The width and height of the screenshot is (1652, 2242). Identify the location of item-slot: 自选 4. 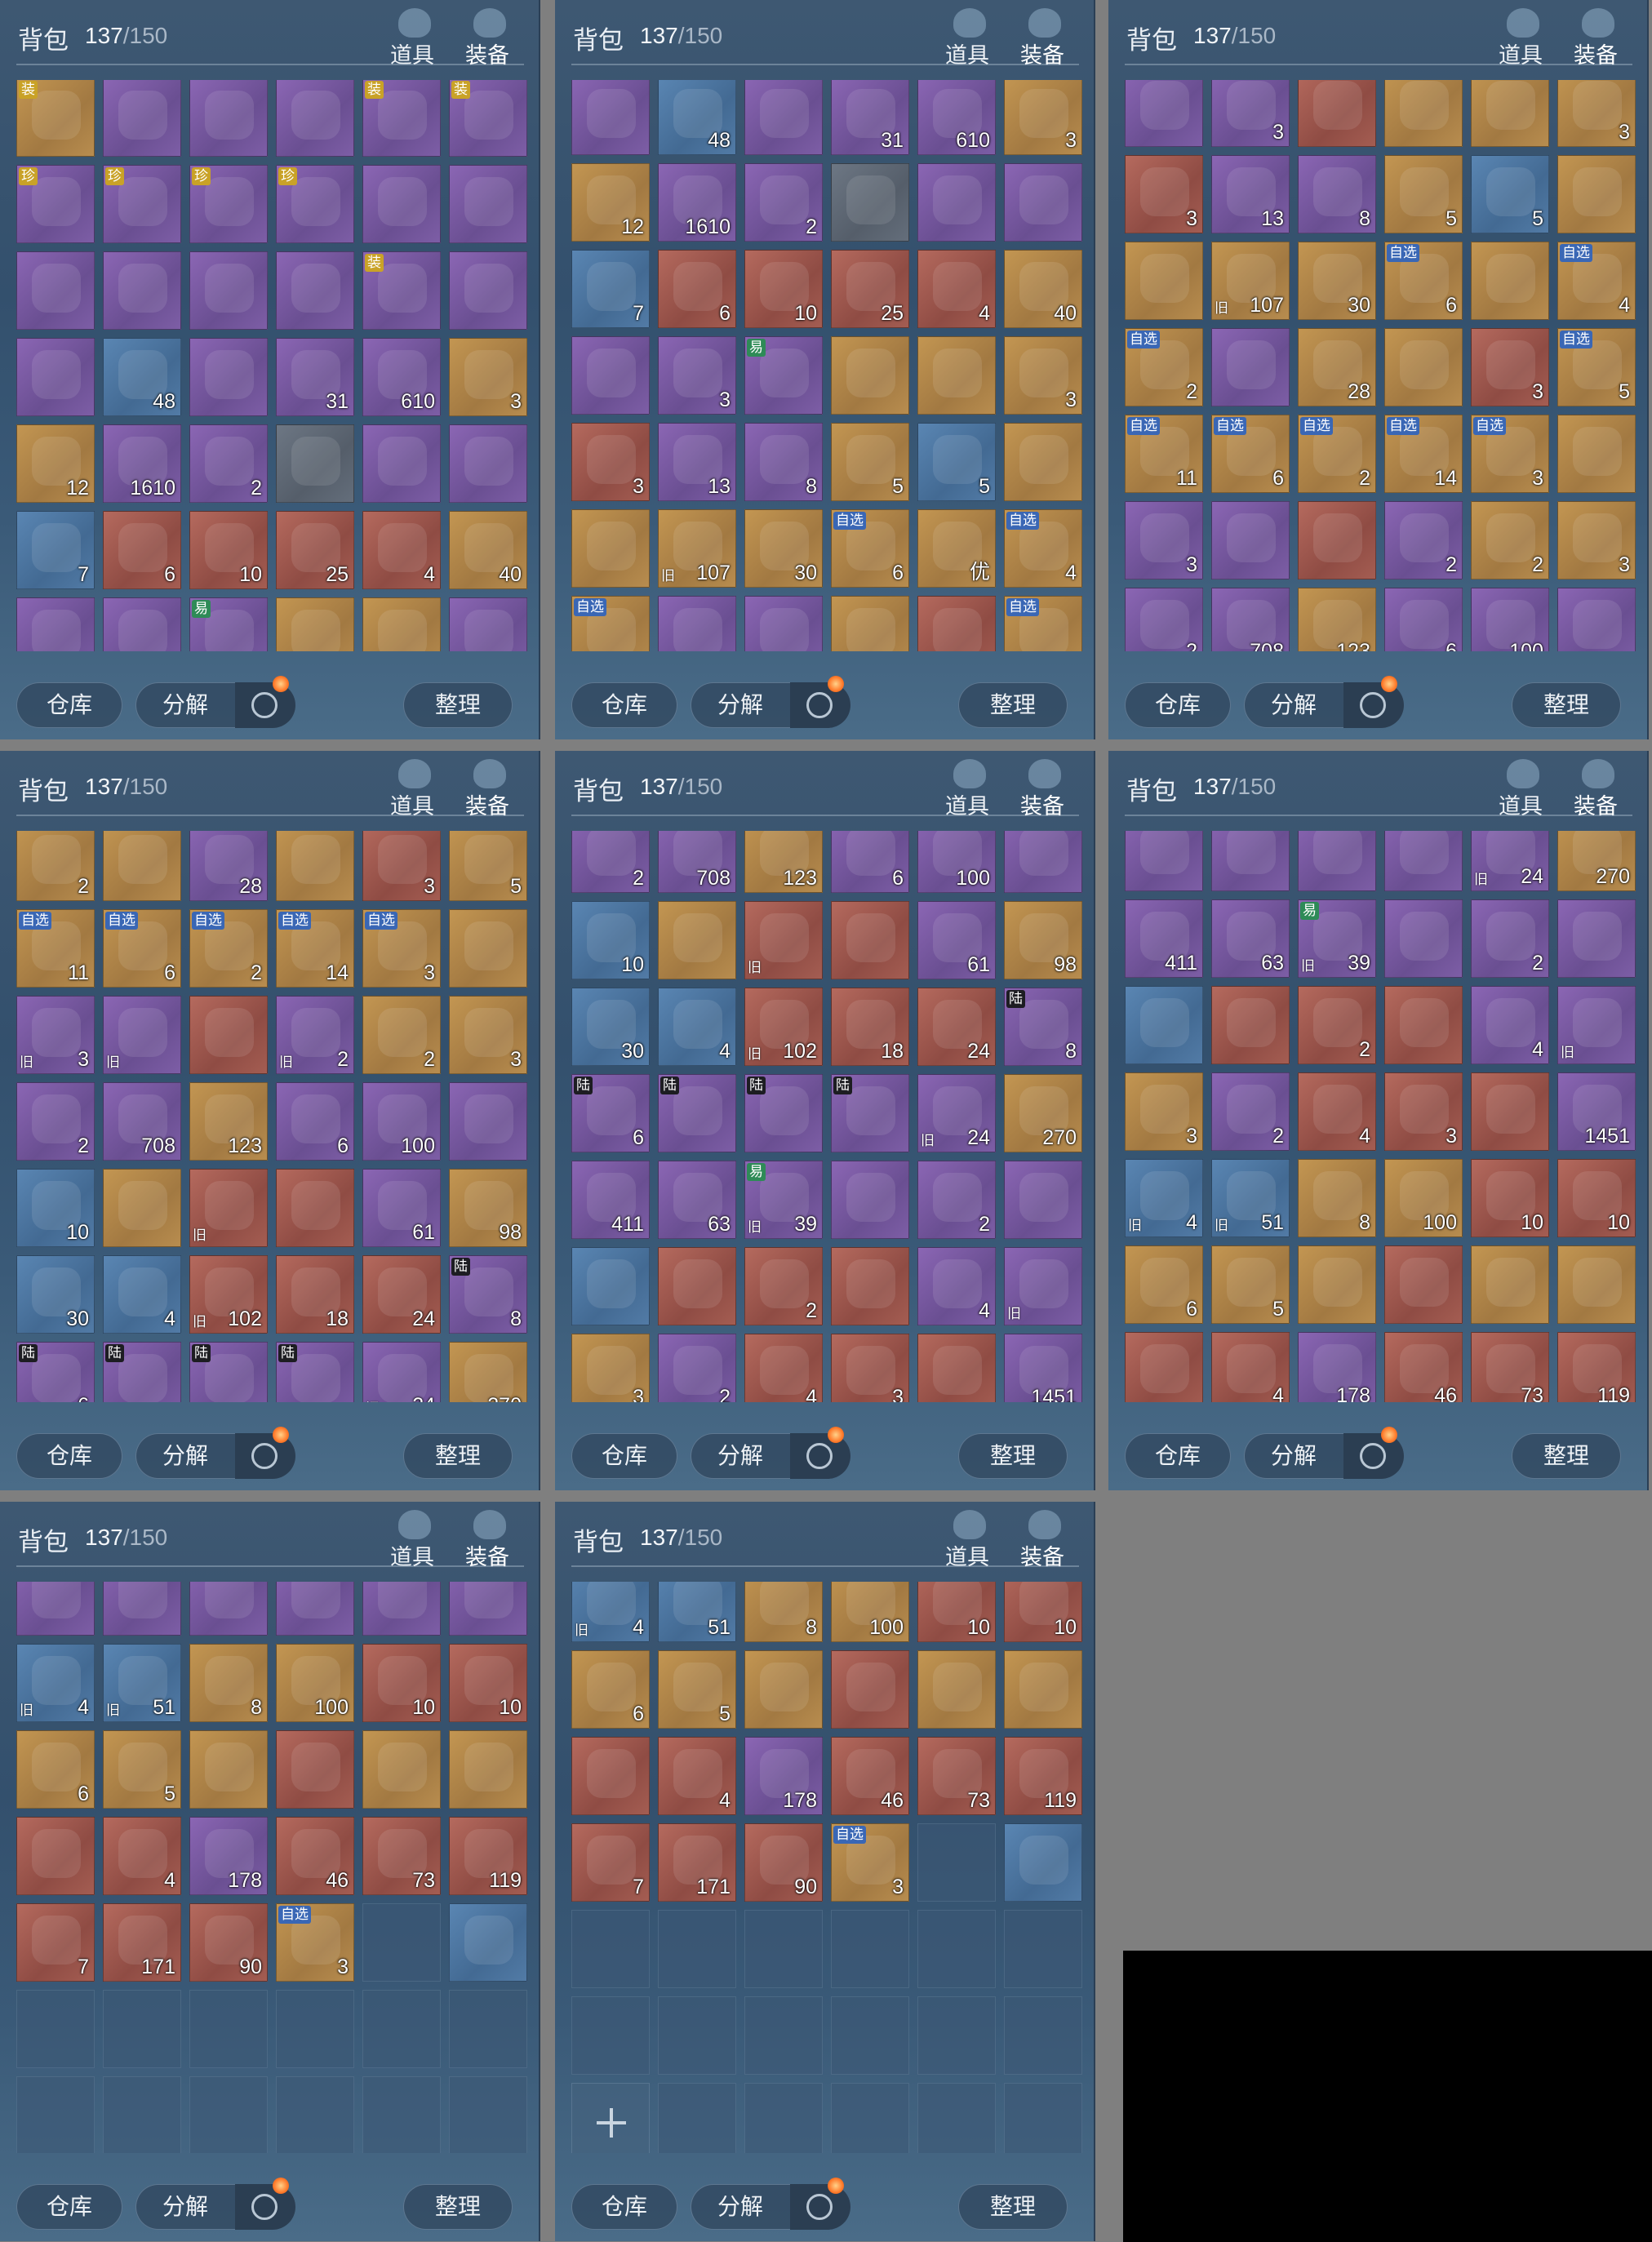
(1596, 281).